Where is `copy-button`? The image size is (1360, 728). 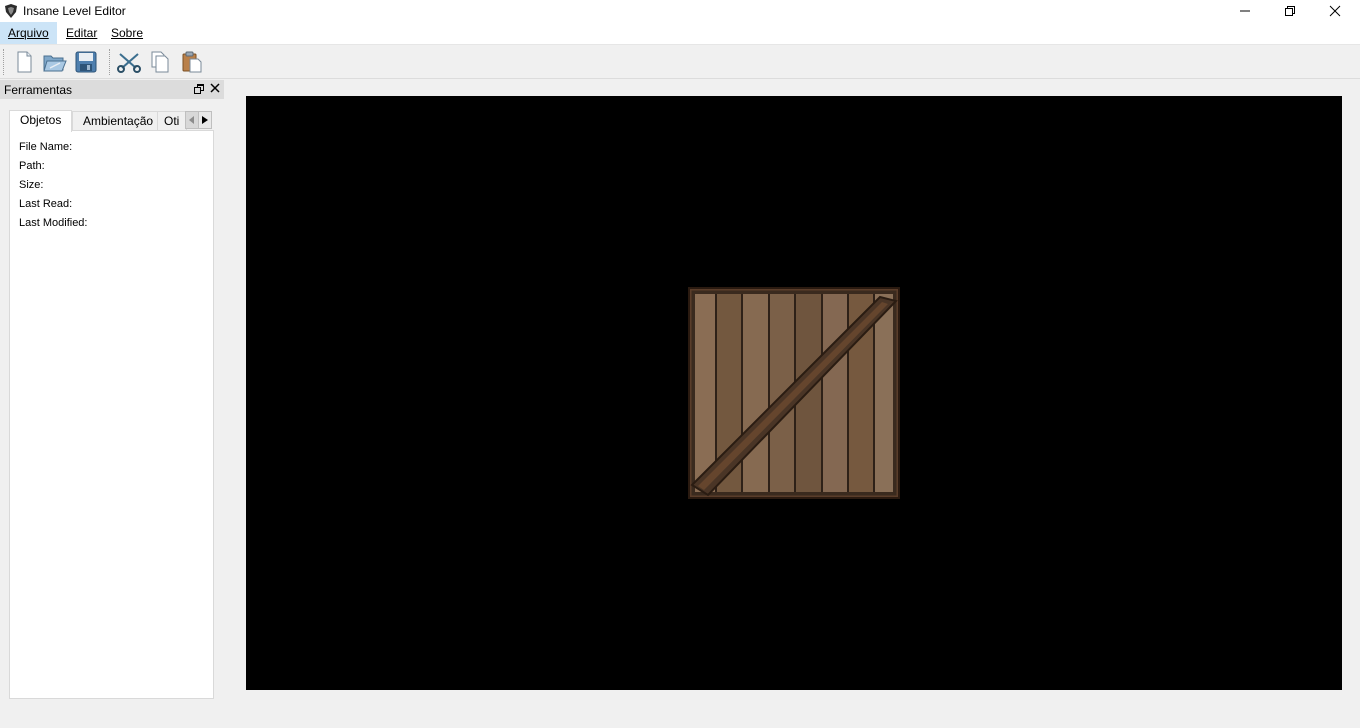
copy-button is located at coordinates (160, 62).